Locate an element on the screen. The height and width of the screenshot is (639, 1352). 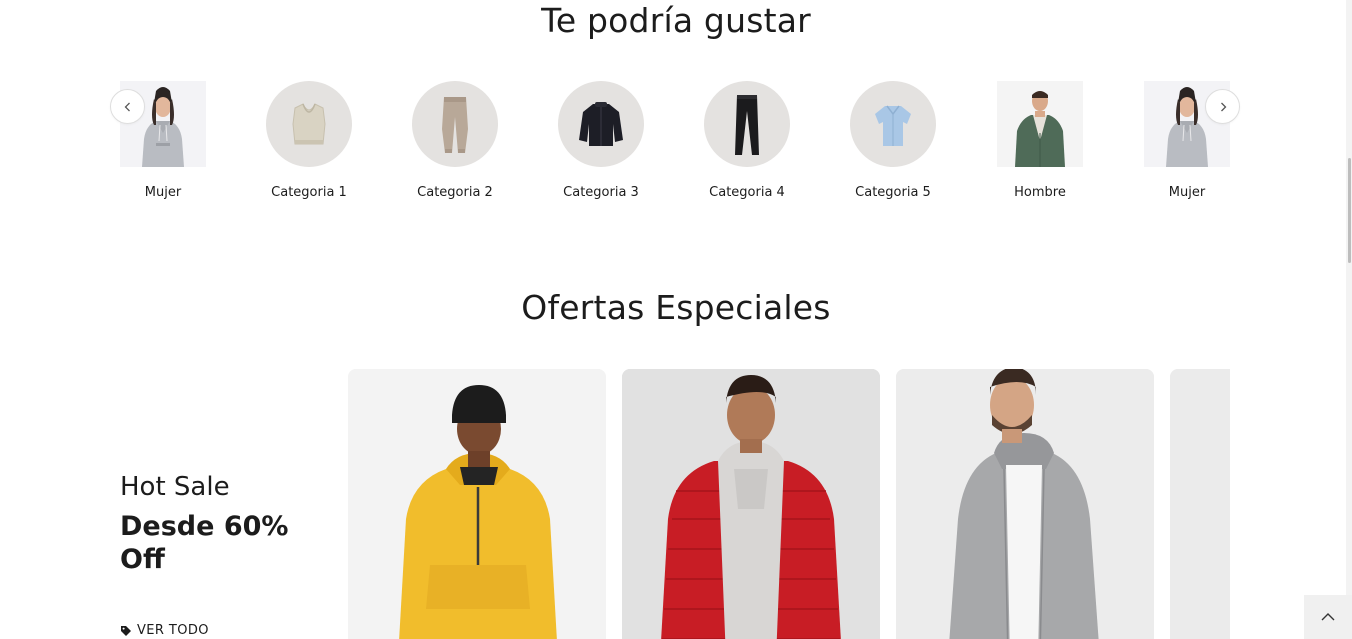
category-item-categoria-1: Categoria 1 is located at coordinates (309, 140).